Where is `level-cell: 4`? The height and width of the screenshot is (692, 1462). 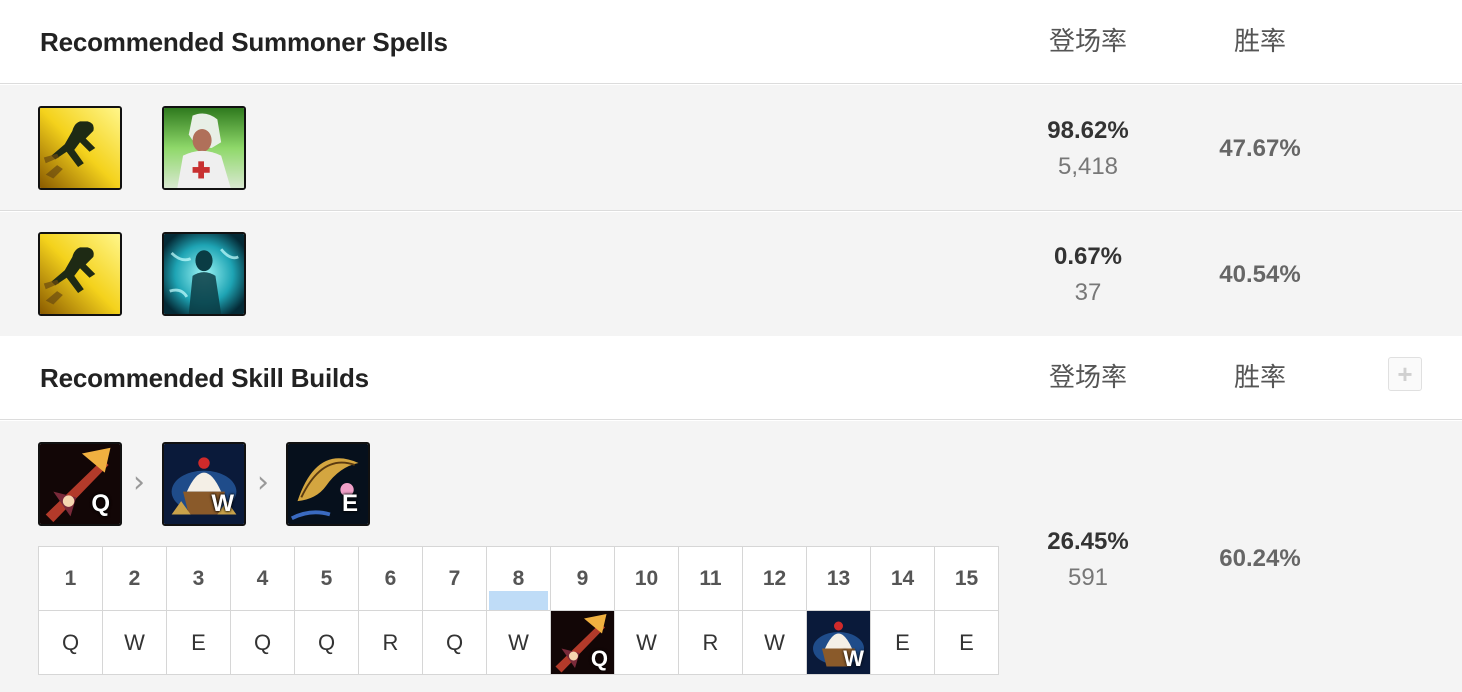
level-cell: 4 is located at coordinates (262, 578).